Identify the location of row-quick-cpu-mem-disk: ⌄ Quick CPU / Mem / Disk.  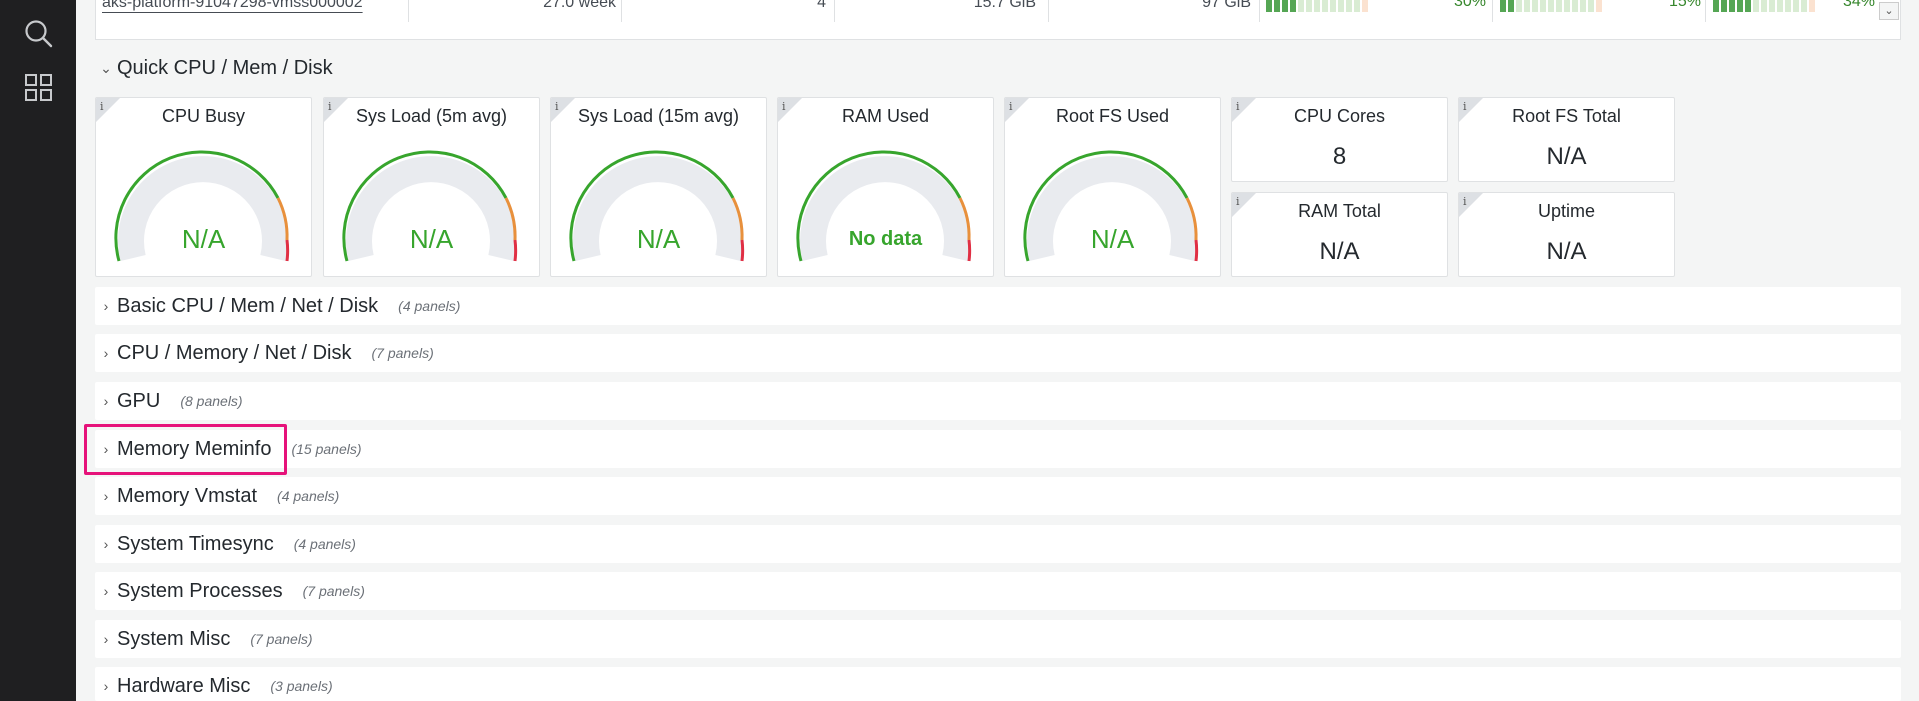
(215, 68).